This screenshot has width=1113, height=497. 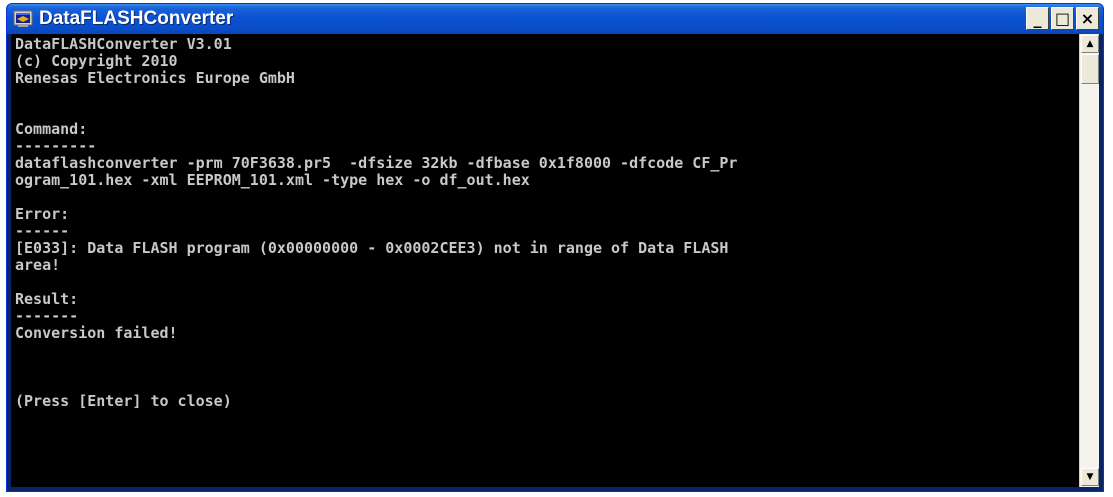 What do you see at coordinates (51, 129) in the screenshot?
I see `console-line: Command:` at bounding box center [51, 129].